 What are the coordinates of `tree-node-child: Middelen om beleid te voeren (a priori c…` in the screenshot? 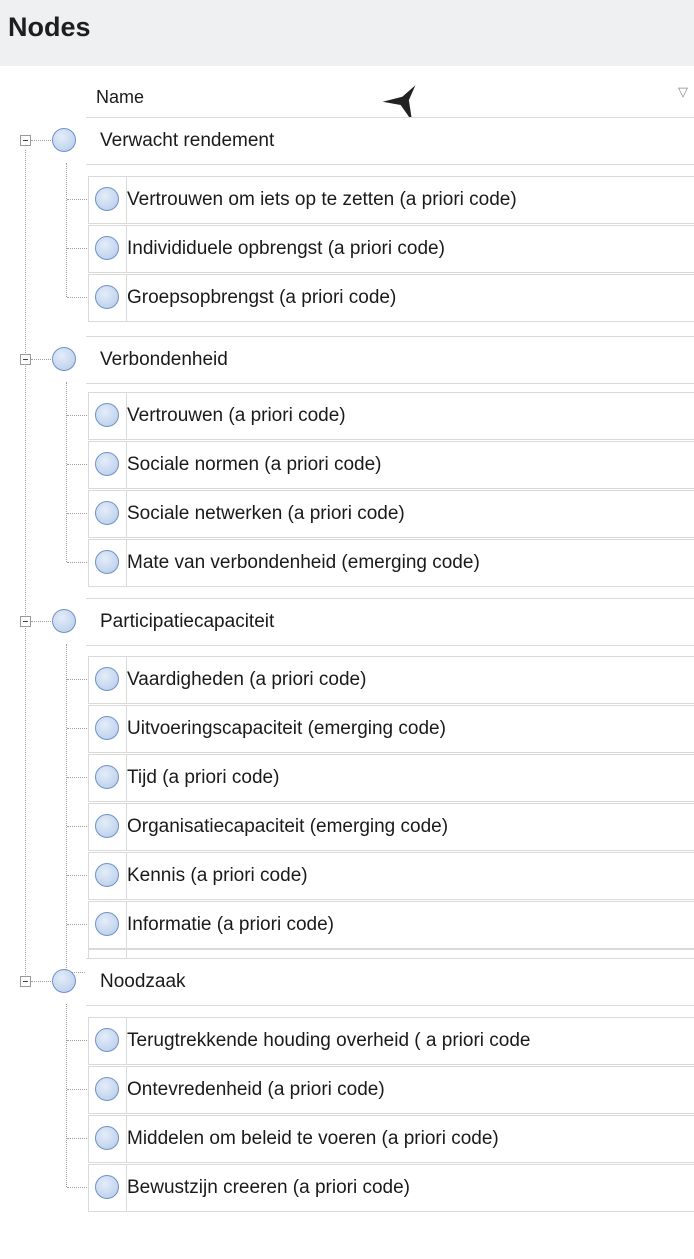 It's located at (391, 1139).